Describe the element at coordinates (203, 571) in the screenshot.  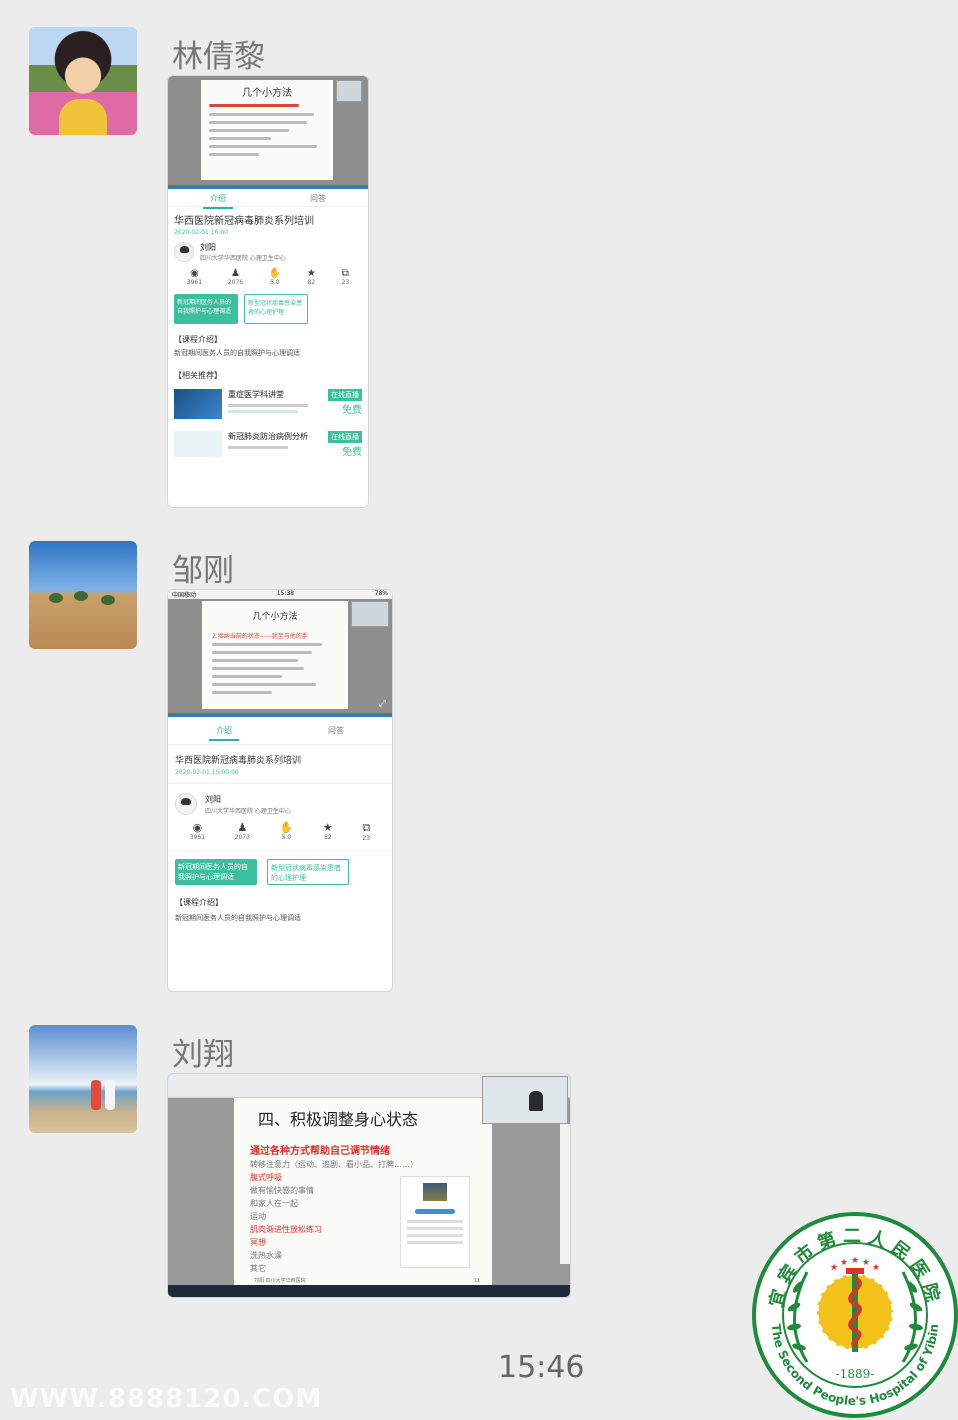
I see `sender-name: 邹刚` at that location.